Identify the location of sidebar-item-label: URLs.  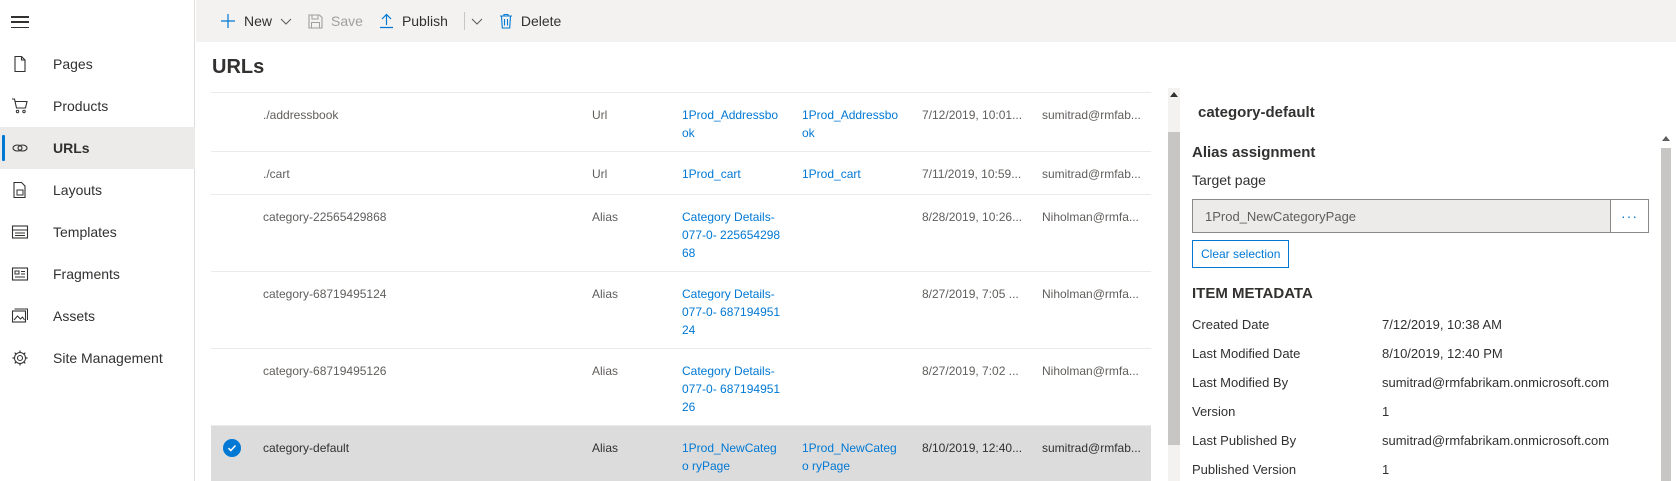
(71, 148).